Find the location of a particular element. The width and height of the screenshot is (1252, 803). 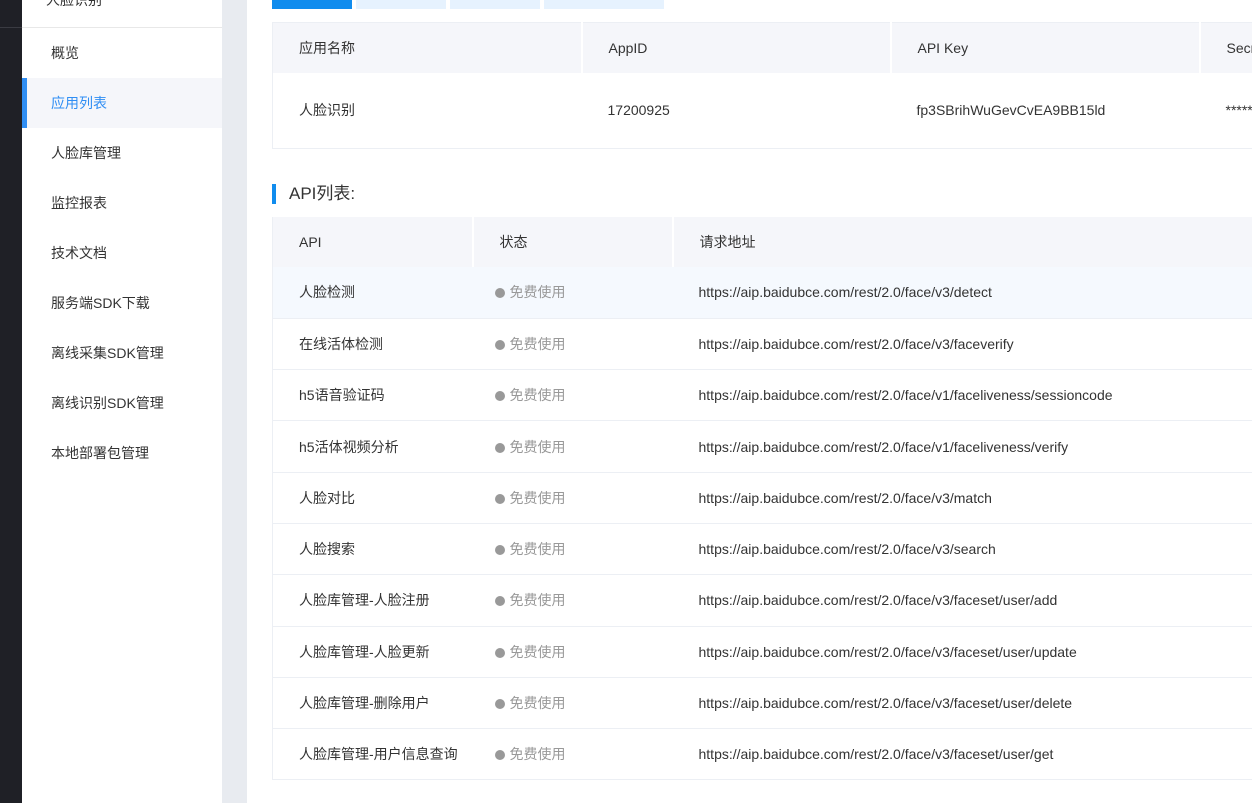

left-dark-strip is located at coordinates (11, 401).